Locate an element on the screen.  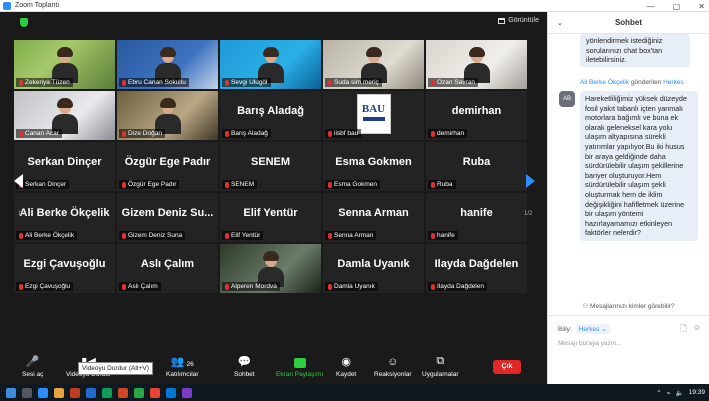
participant-name-label: Ebru Canan Sokullu is located at coordinates (154, 82).